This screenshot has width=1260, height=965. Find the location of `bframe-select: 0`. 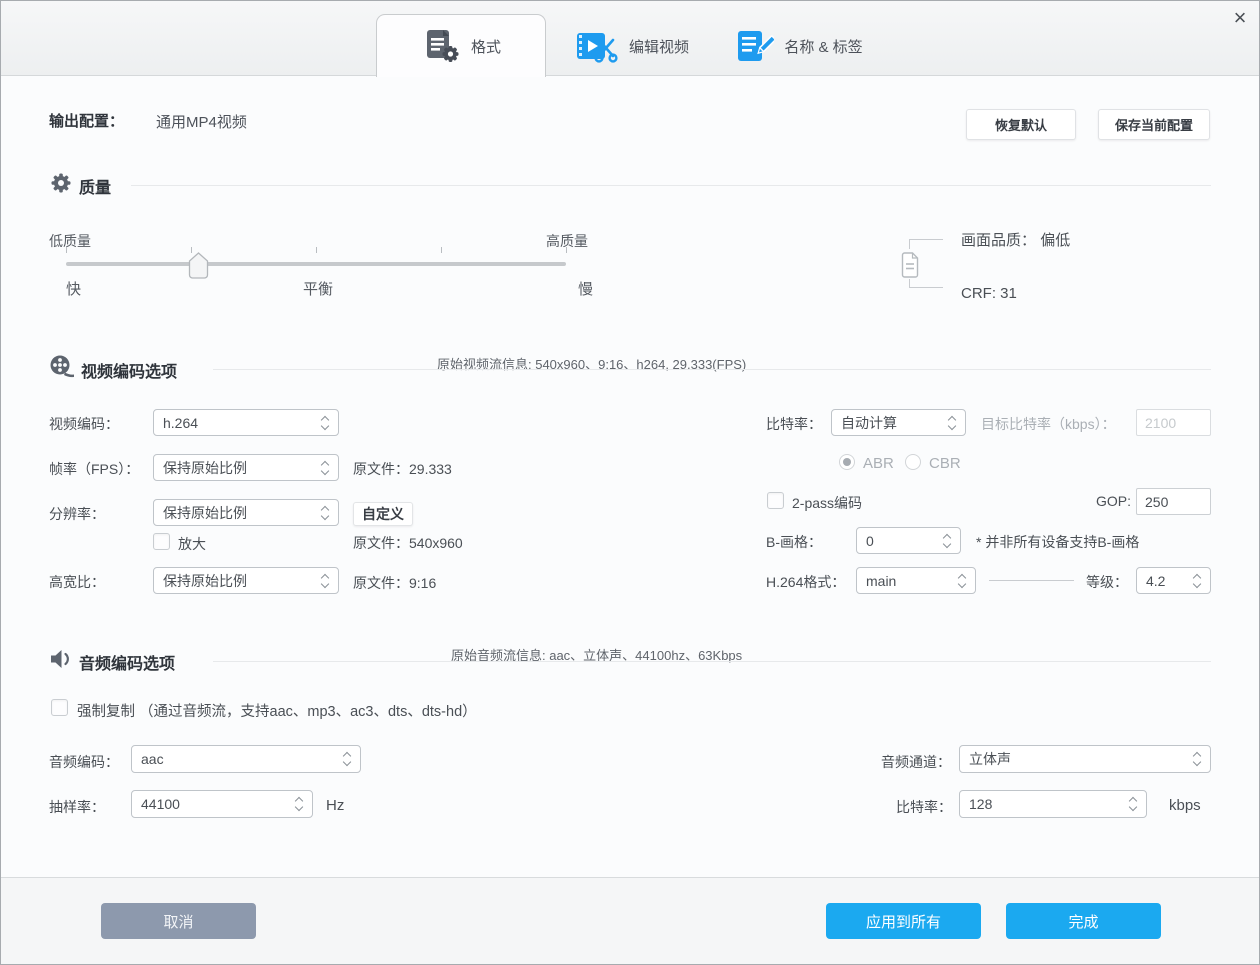

bframe-select: 0 is located at coordinates (908, 540).